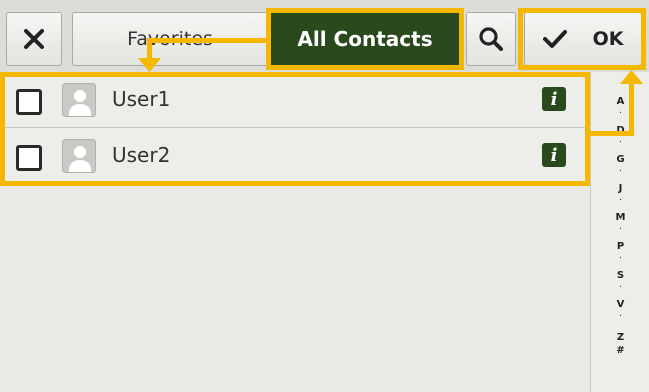 The height and width of the screenshot is (392, 649). I want to click on index-letter-hash: #, so click(620, 351).